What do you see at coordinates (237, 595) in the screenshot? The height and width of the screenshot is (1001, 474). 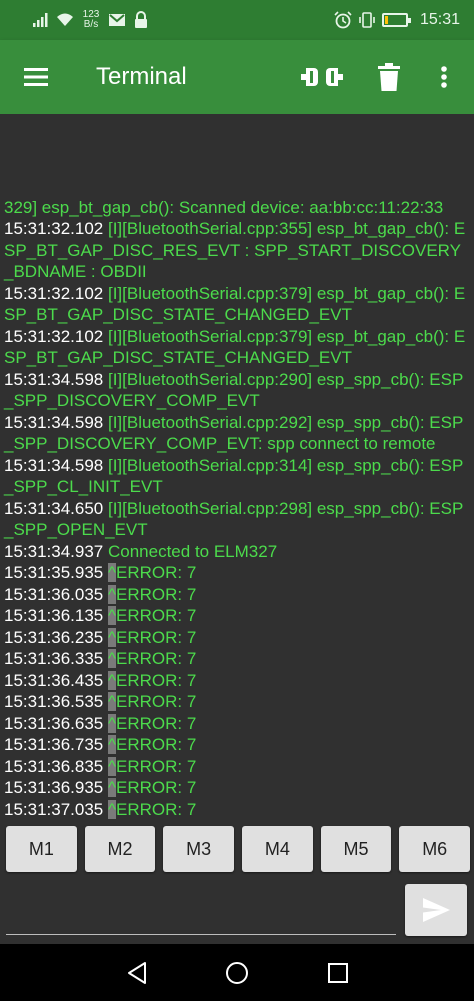 I see `terminal-line: 15:31:36.035 ^ERROR: 7` at bounding box center [237, 595].